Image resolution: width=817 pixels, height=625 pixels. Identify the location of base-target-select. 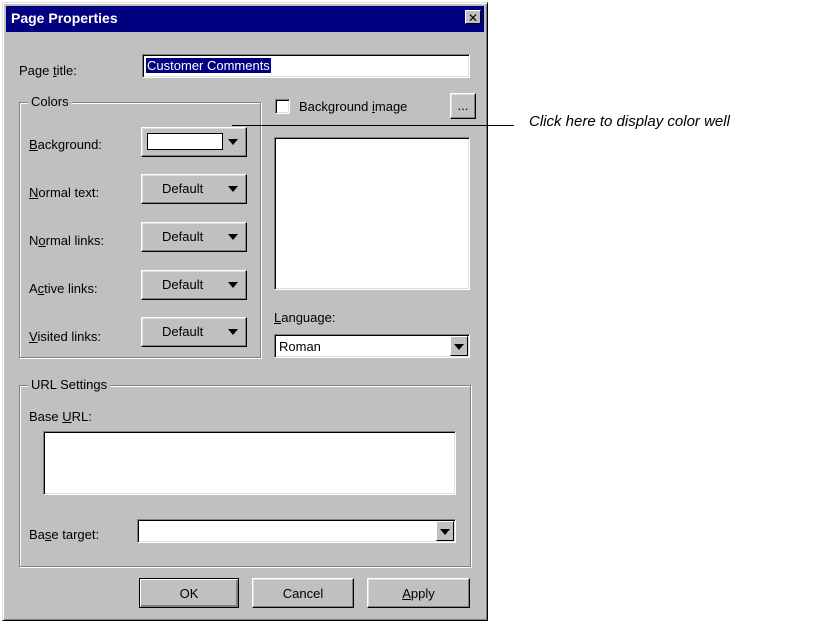
(296, 531).